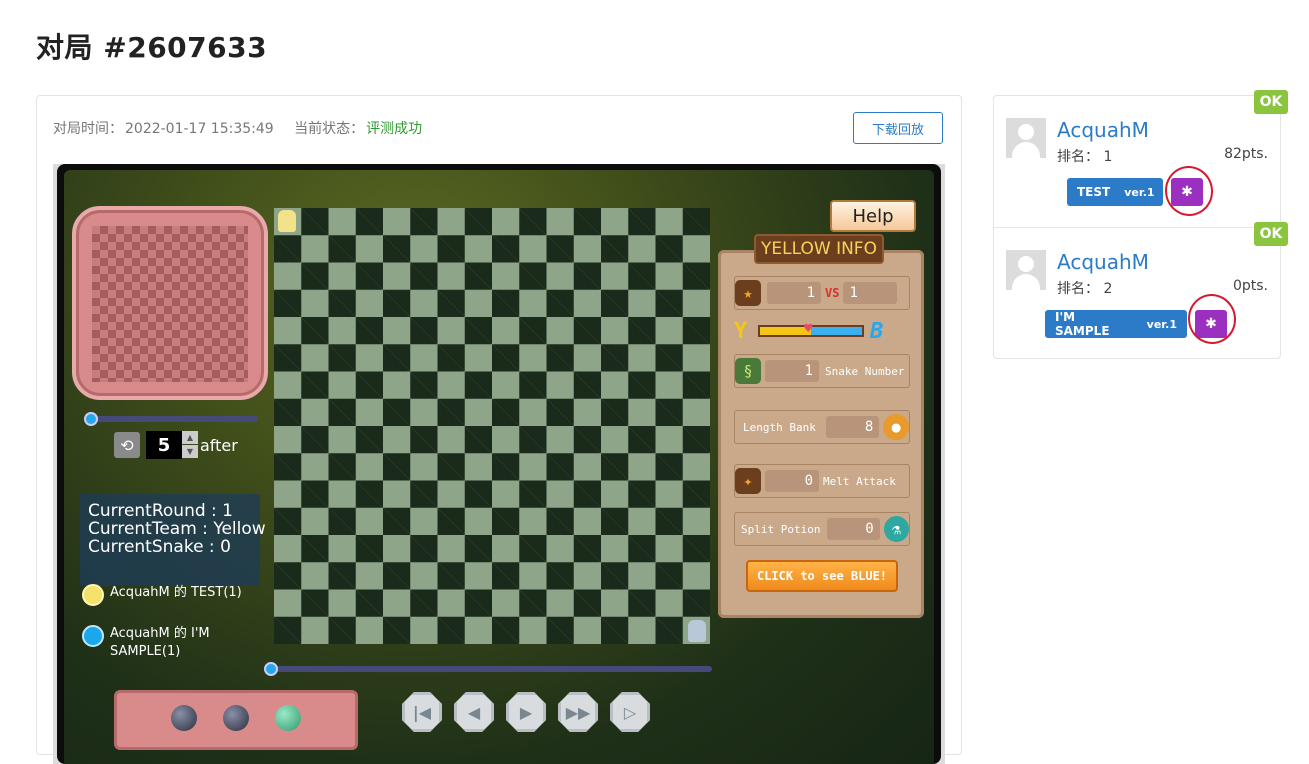 The height and width of the screenshot is (764, 1309). I want to click on current-round: CurrentRound : 1, so click(160, 511).